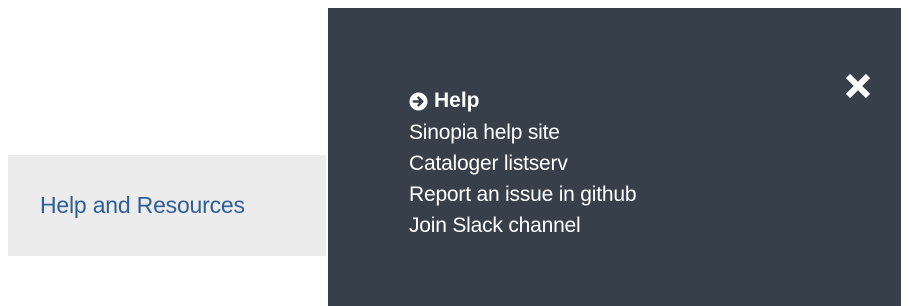 The image size is (909, 306). I want to click on help-and-resources-tab: Help and Resources, so click(167, 205).